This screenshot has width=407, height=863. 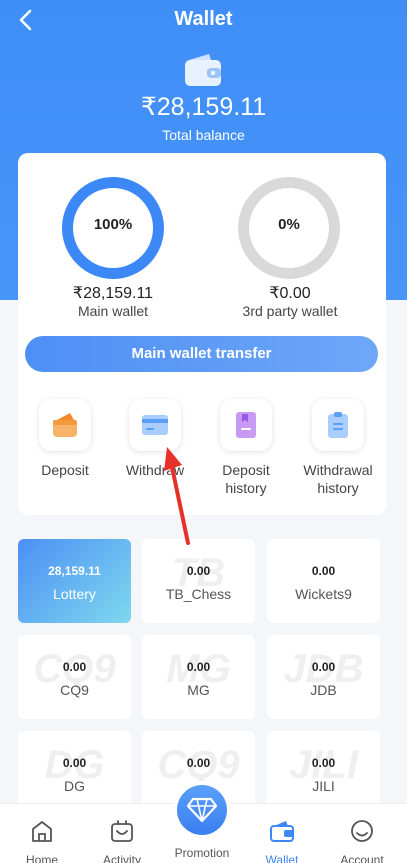 I want to click on deposit-history-label: Deposit history, so click(x=246, y=479).